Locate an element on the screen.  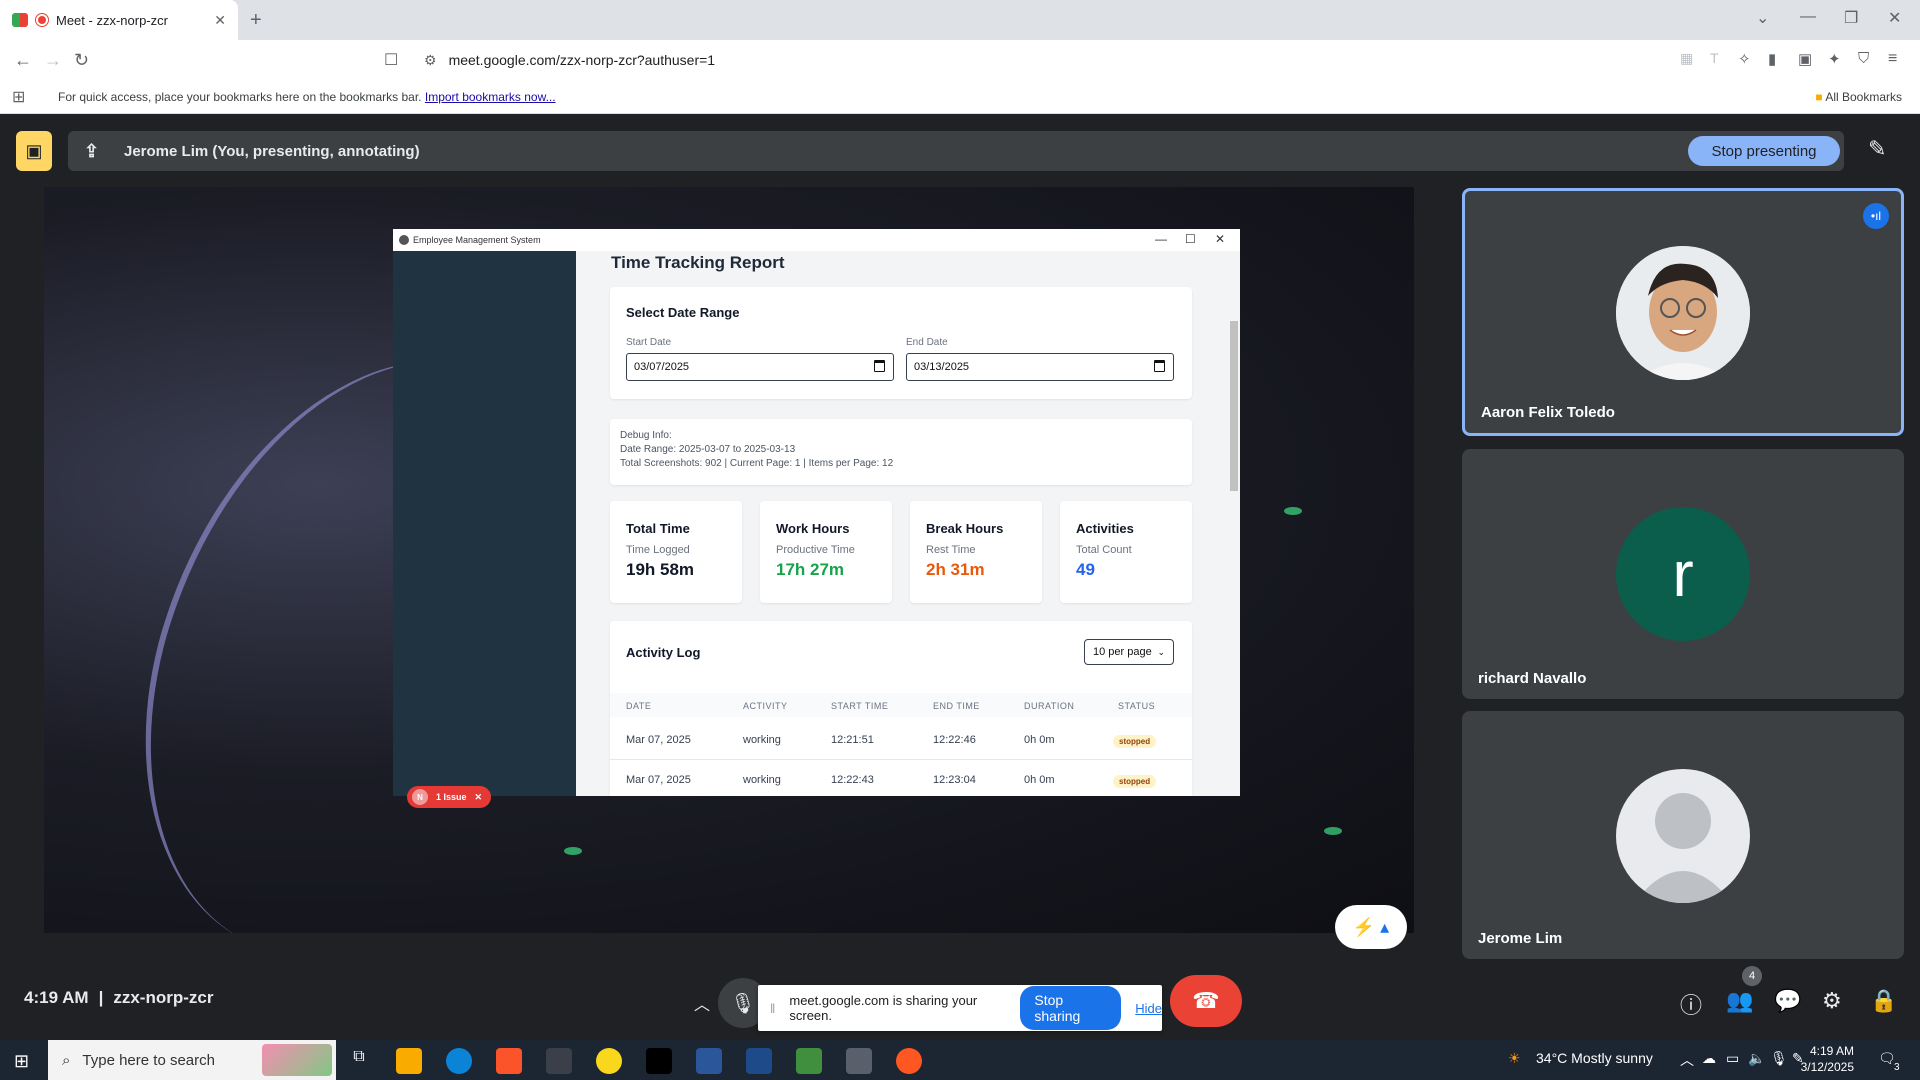
activity-log-heading: Activity Log is located at coordinates (663, 652).